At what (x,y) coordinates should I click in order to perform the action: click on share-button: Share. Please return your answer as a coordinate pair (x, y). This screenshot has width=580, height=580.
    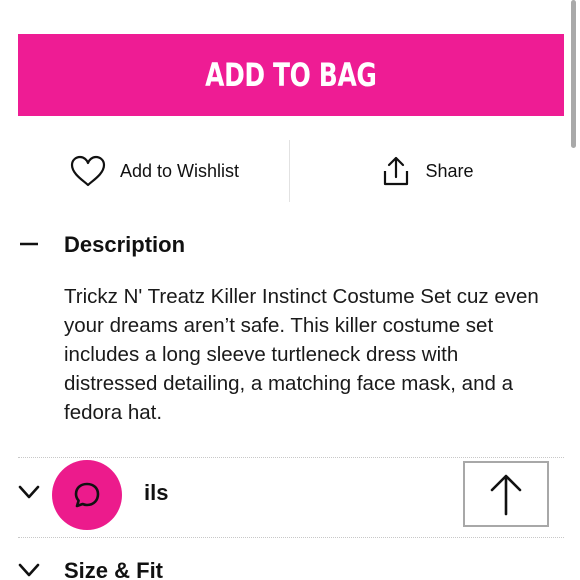
    Looking at the image, I should click on (427, 171).